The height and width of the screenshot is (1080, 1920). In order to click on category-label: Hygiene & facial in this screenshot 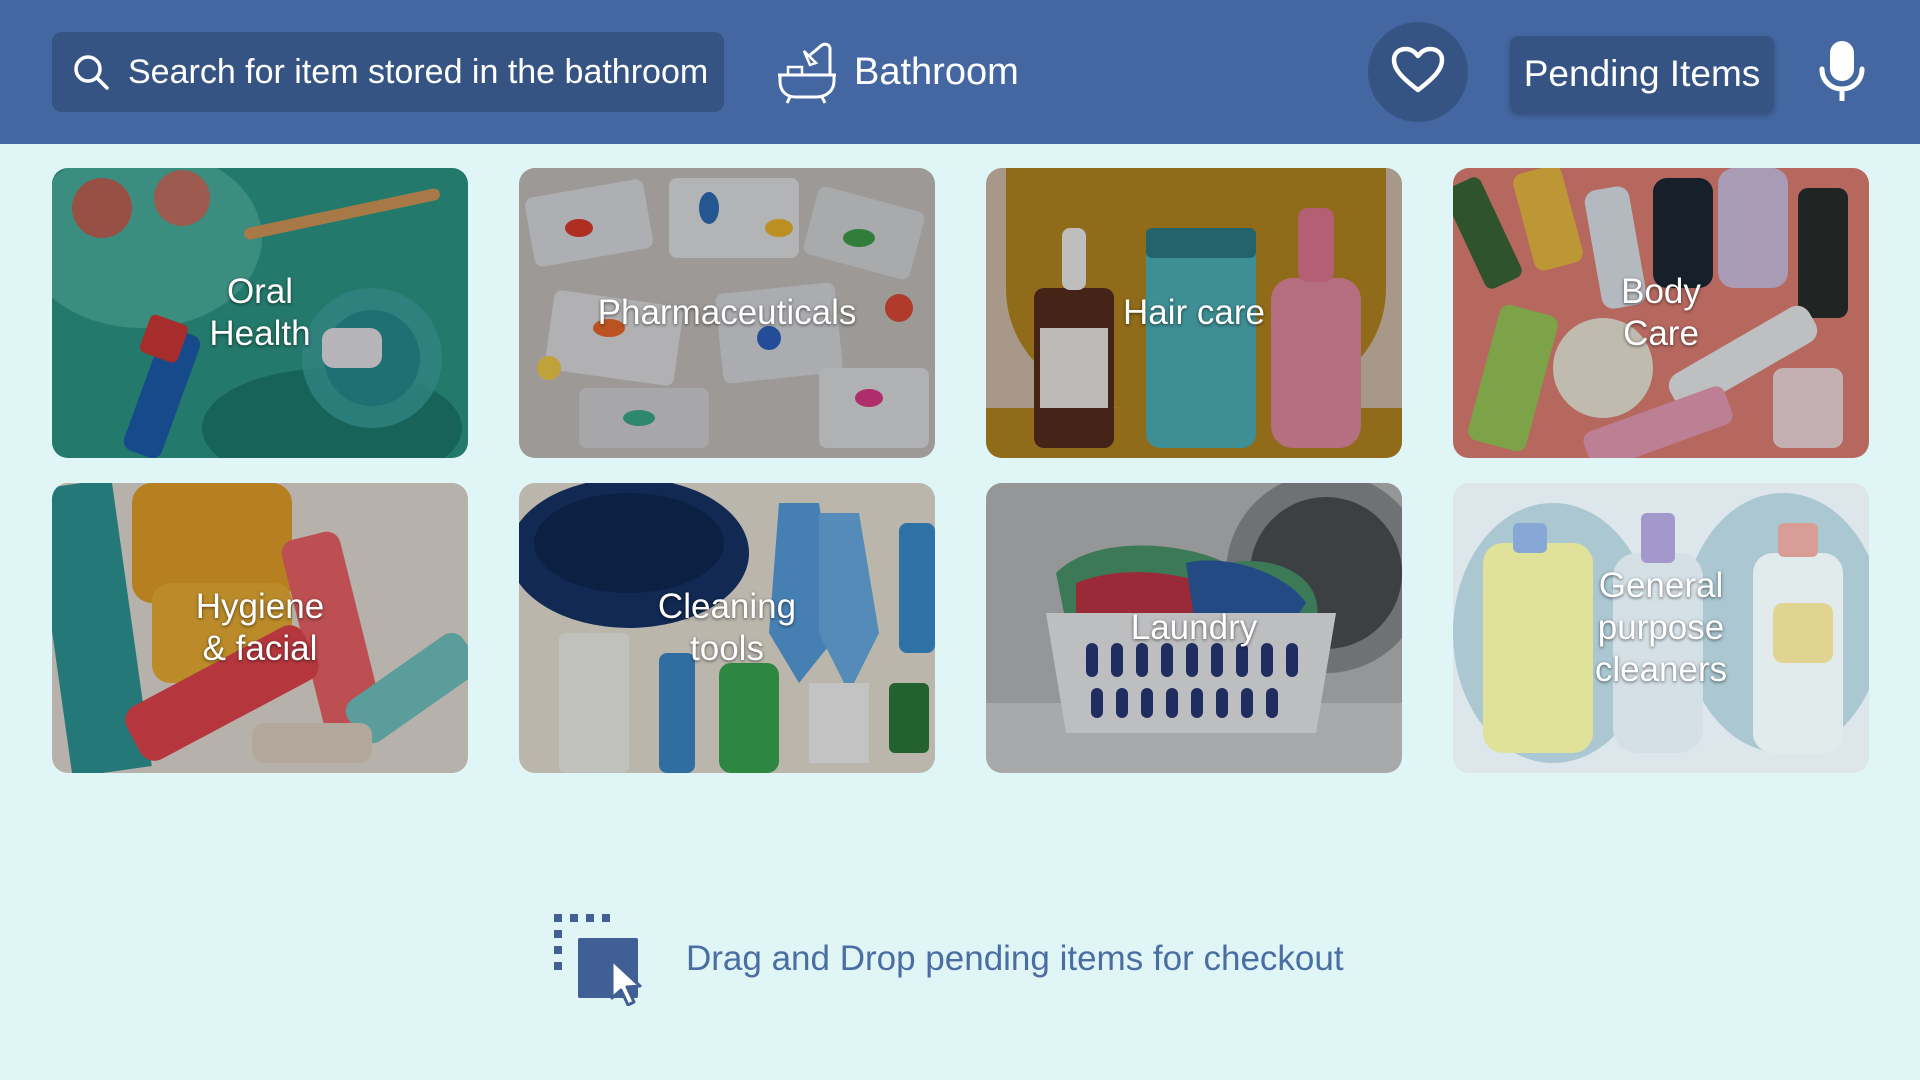, I will do `click(260, 627)`.